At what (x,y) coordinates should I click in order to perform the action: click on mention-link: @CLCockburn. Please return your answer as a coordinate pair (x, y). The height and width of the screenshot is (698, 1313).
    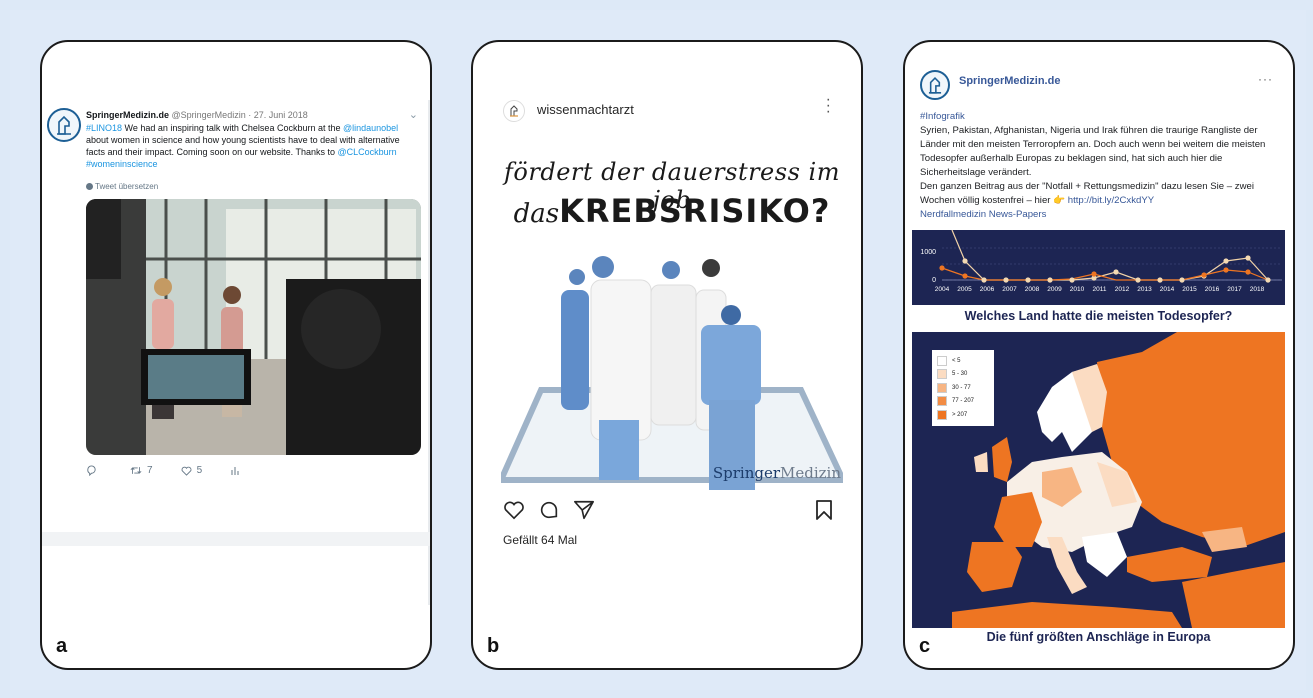
    Looking at the image, I should click on (366, 152).